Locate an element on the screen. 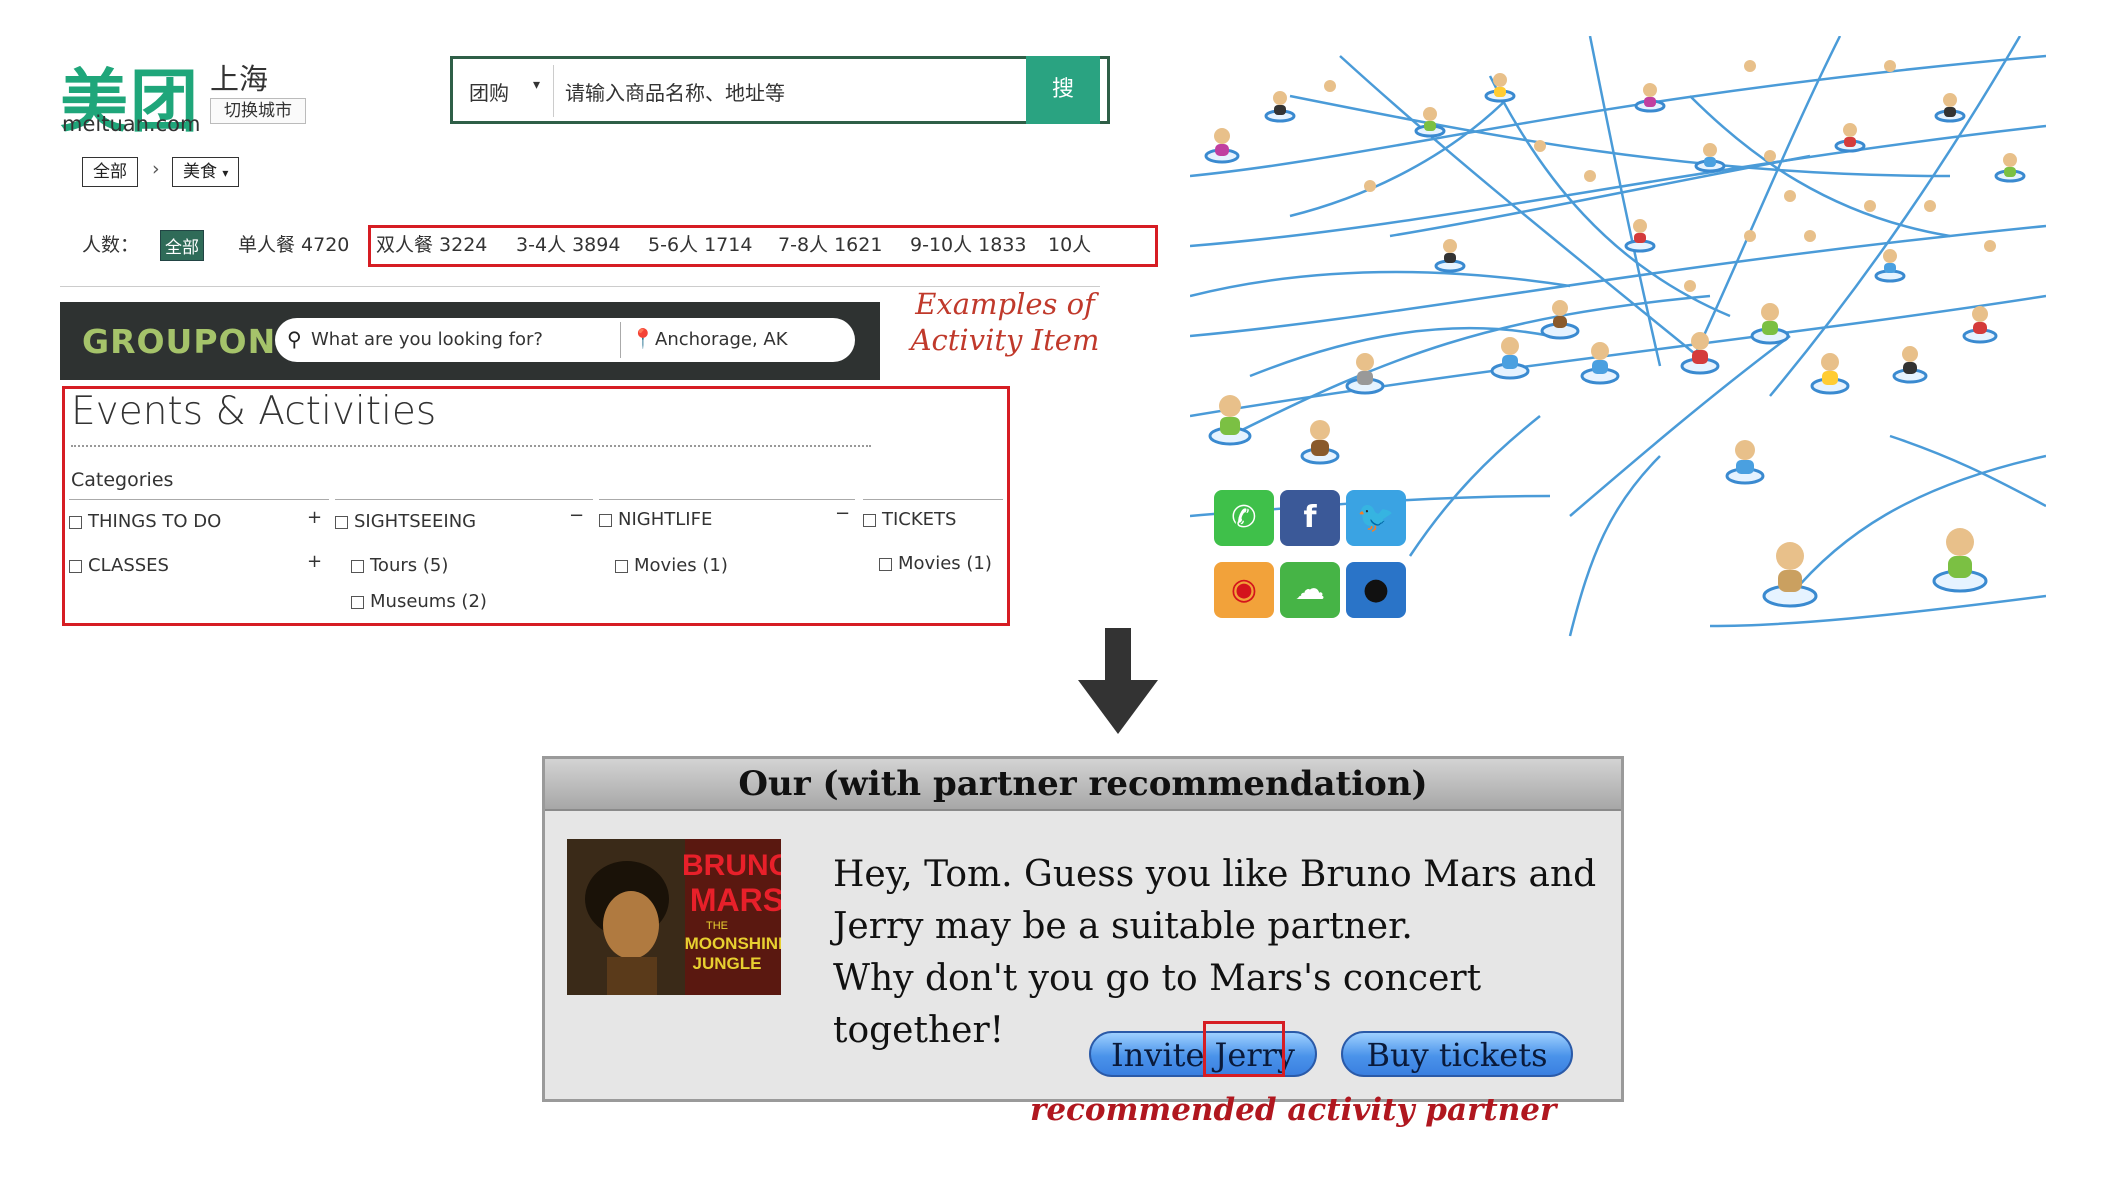 The height and width of the screenshot is (1198, 2104). category-label: CLASSES is located at coordinates (128, 565).